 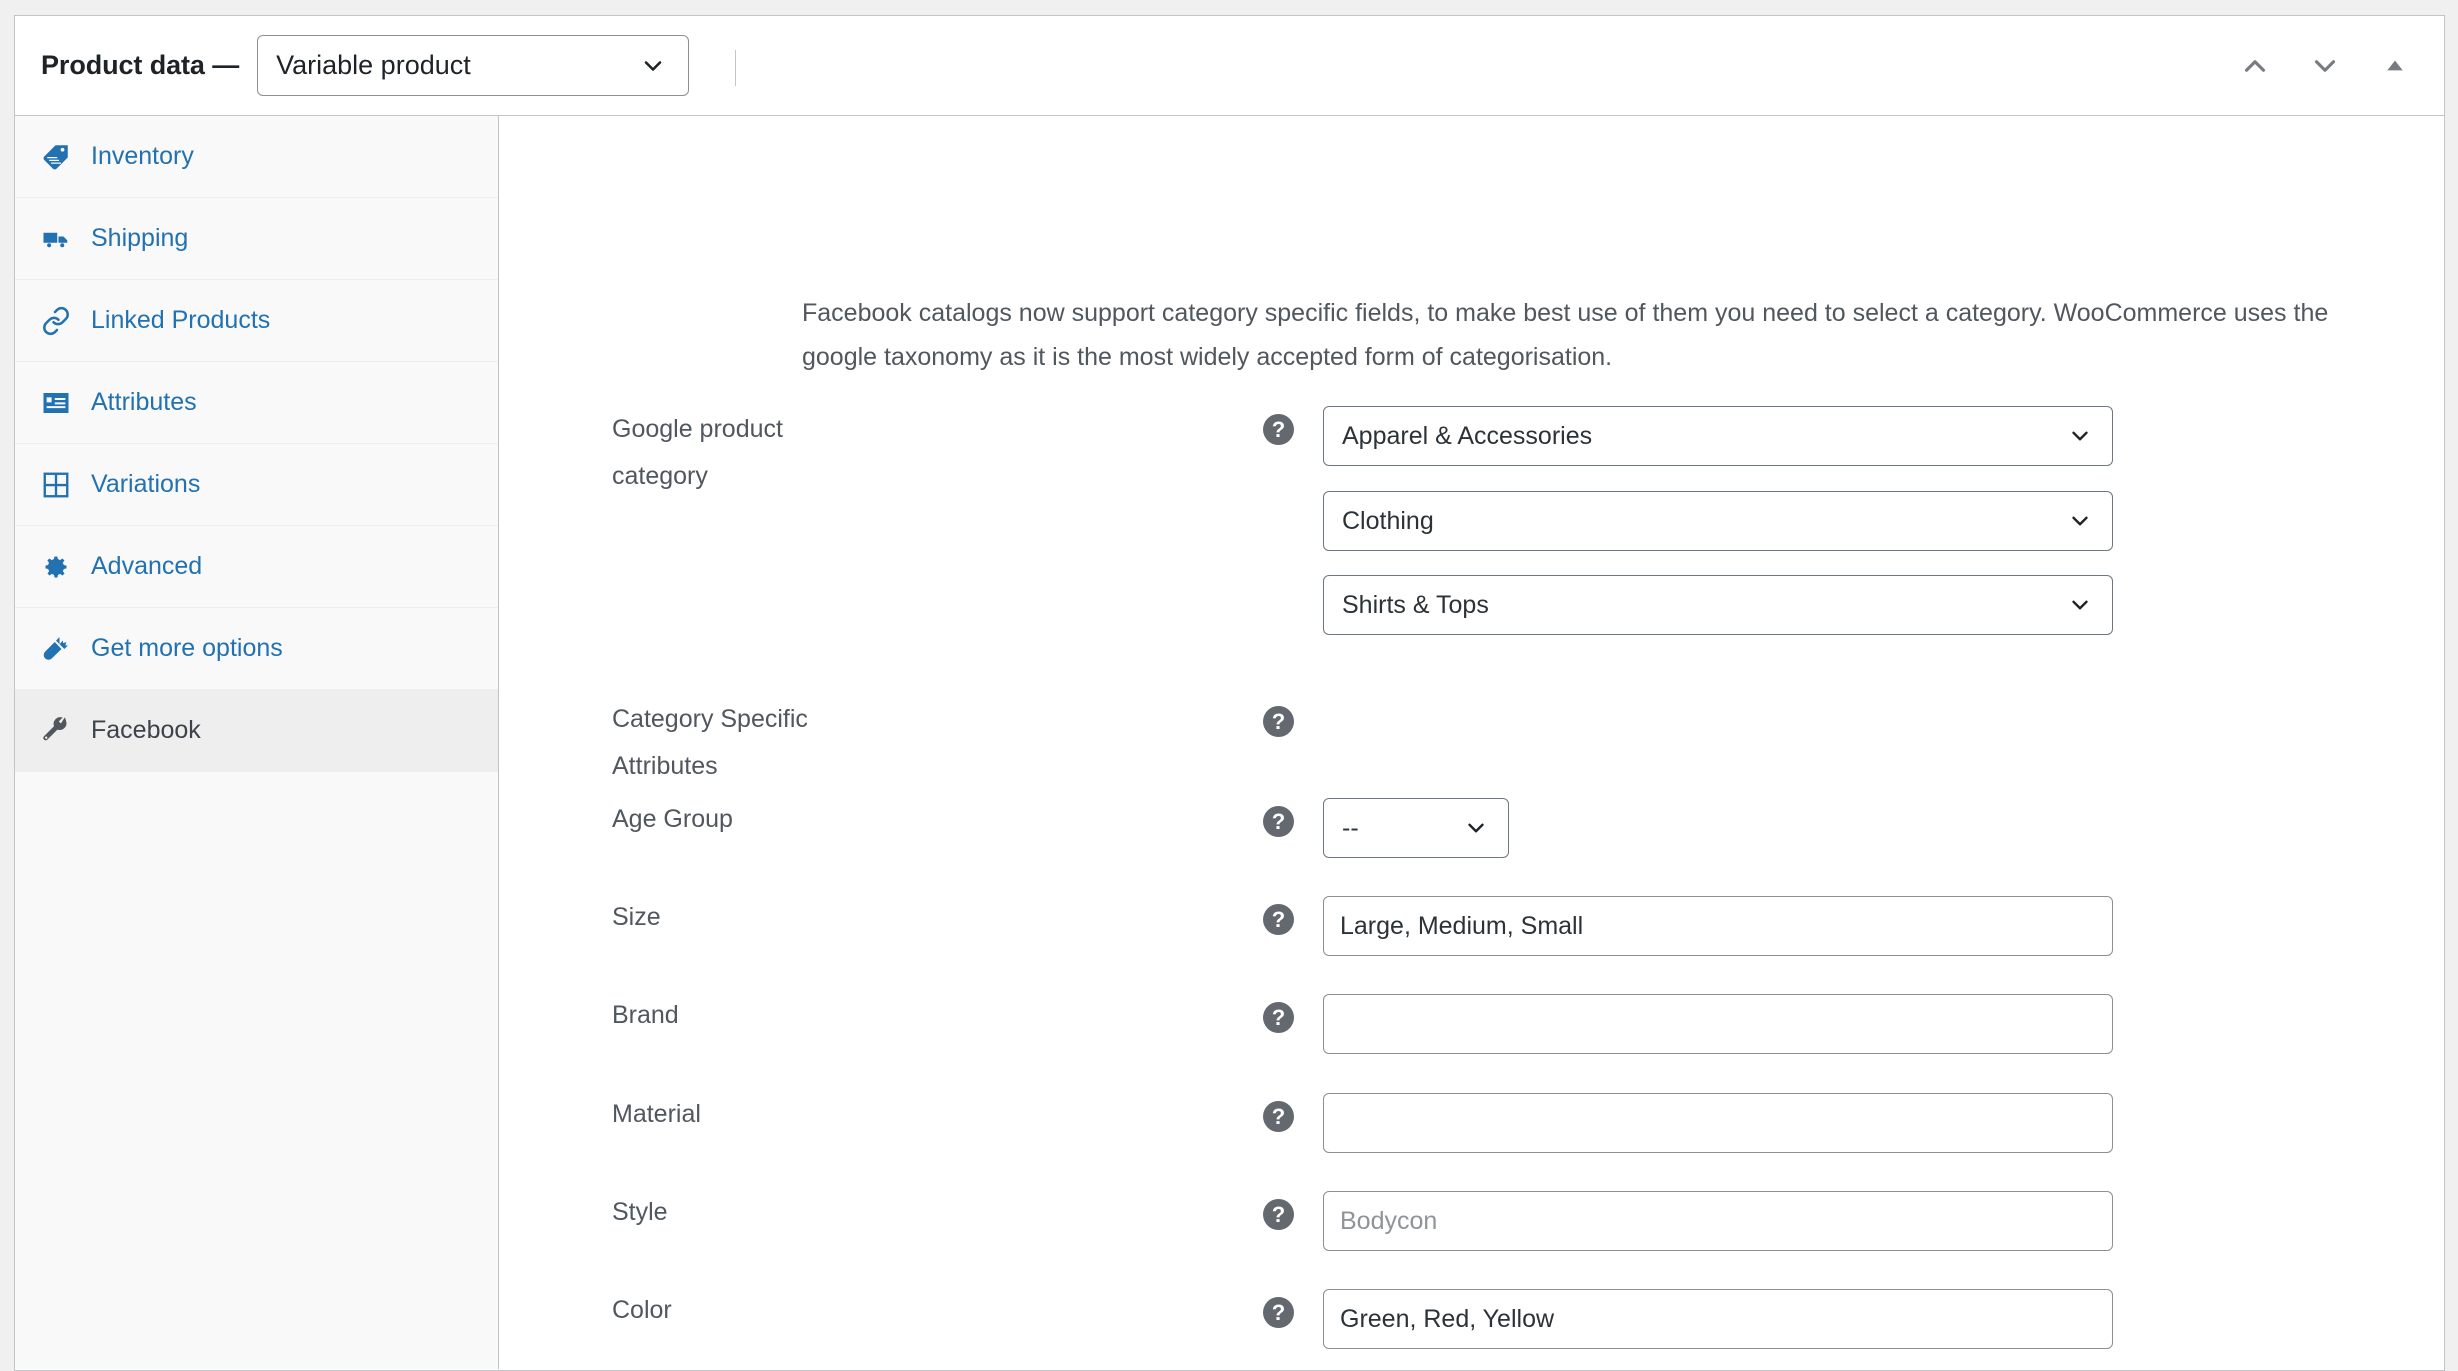 I want to click on sidebar-item-get-more-options: Get more options, so click(x=256, y=649).